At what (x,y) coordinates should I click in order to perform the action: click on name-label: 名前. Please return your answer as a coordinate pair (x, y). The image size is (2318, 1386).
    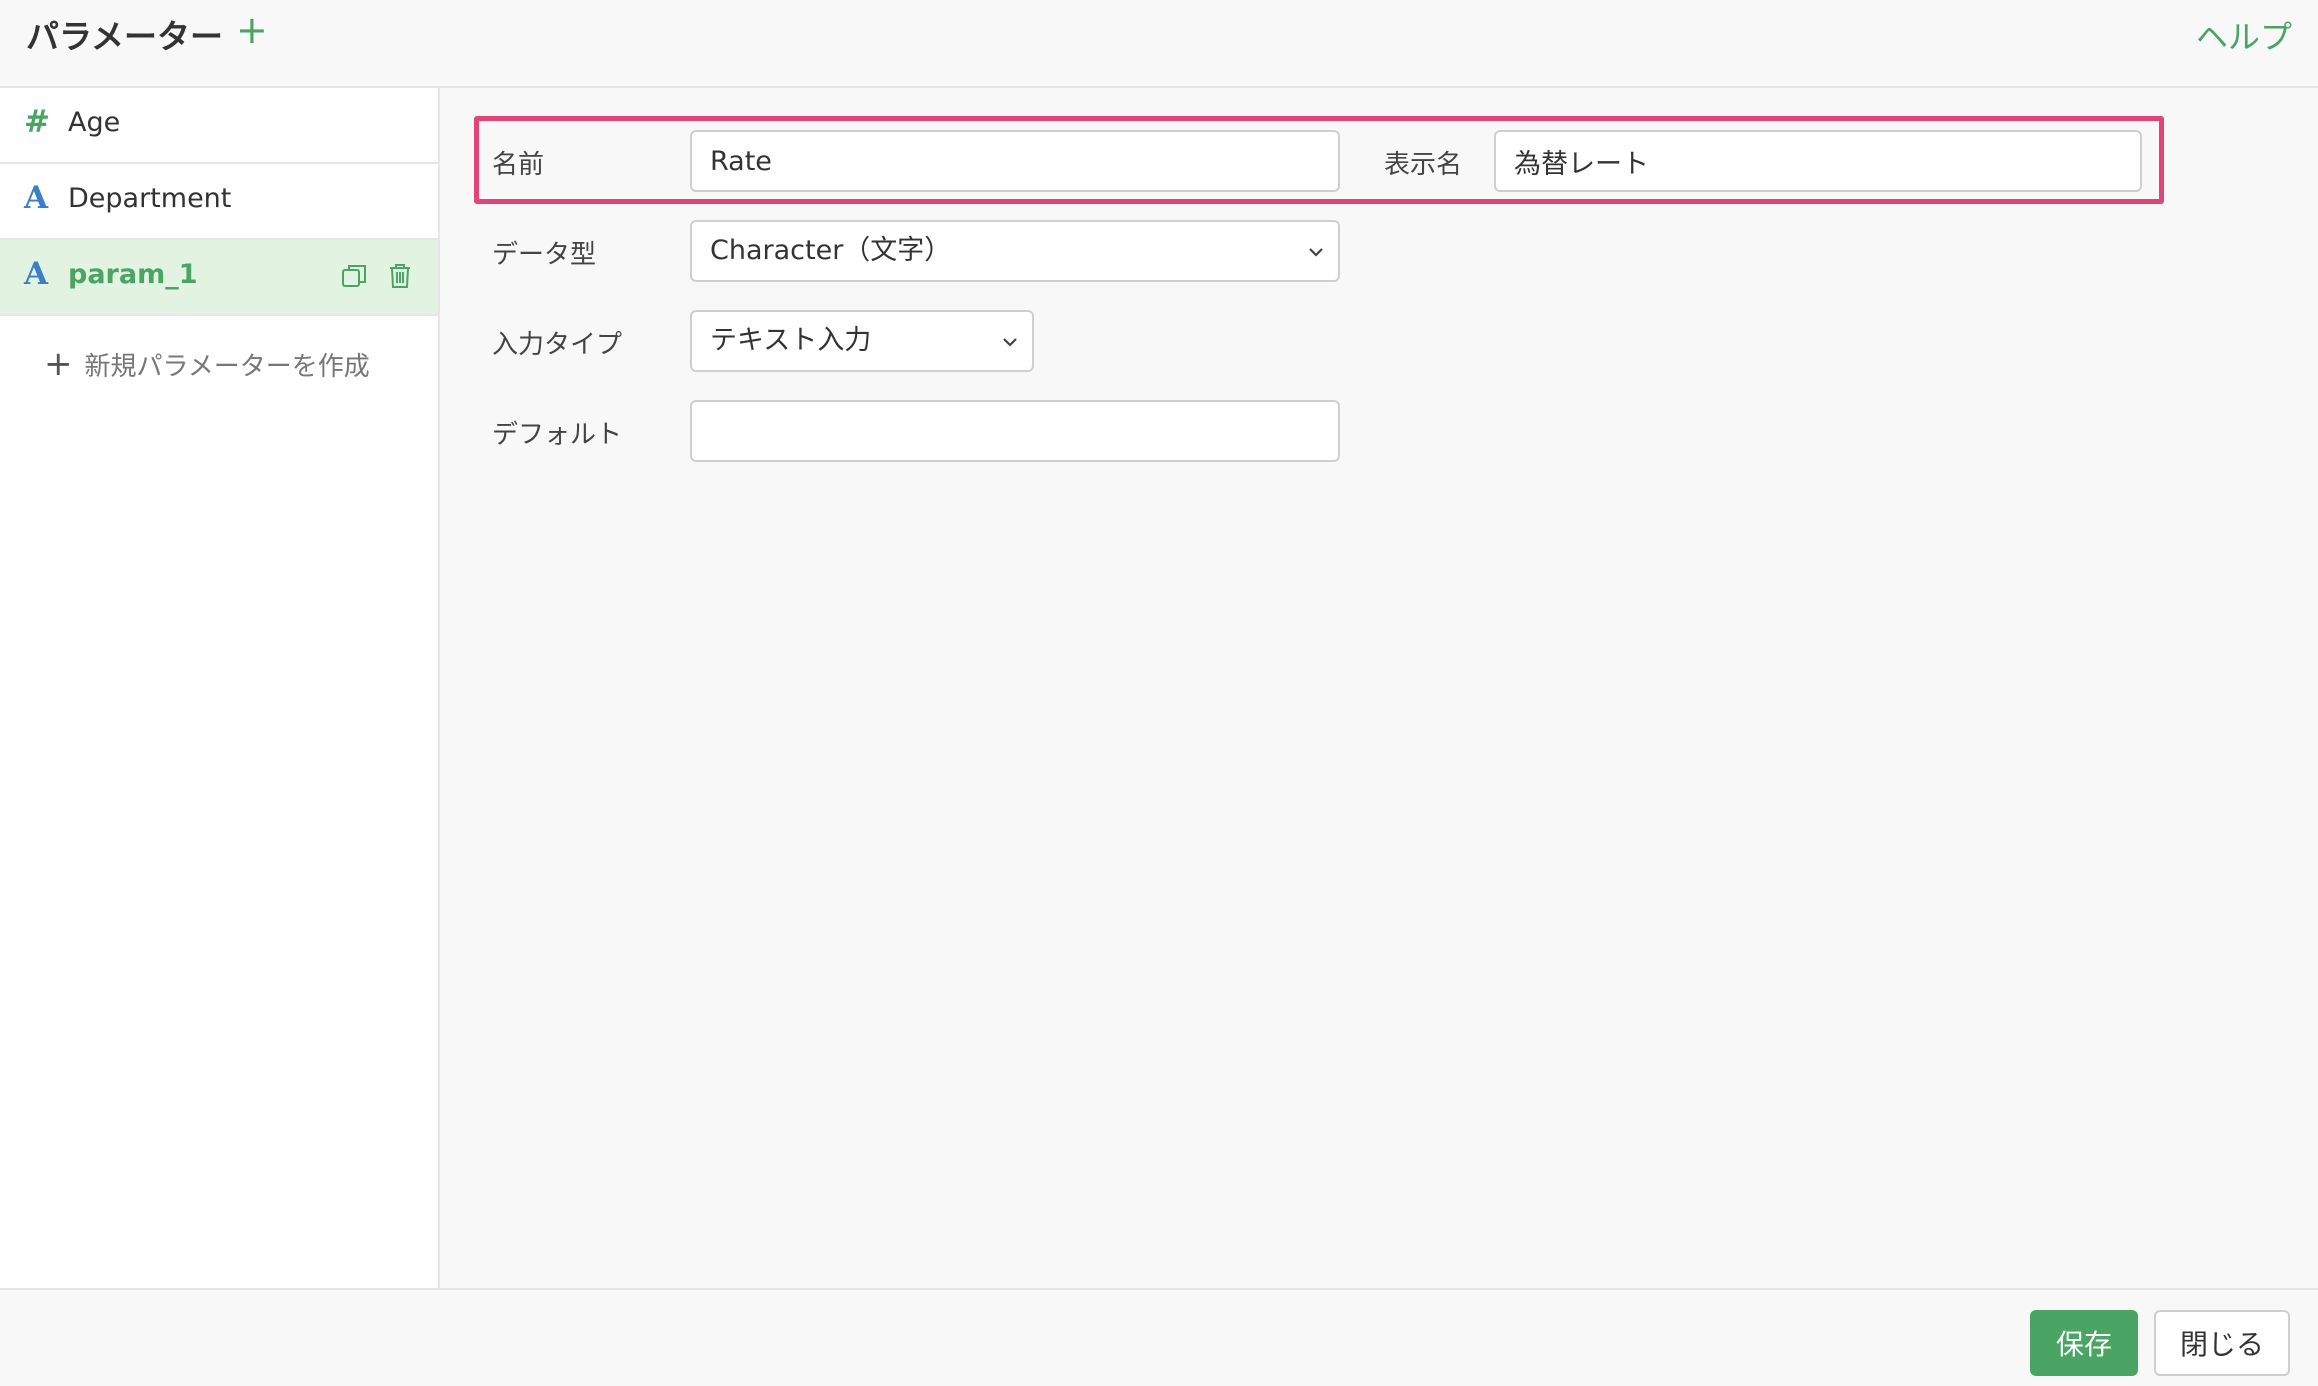
    Looking at the image, I should click on (518, 165).